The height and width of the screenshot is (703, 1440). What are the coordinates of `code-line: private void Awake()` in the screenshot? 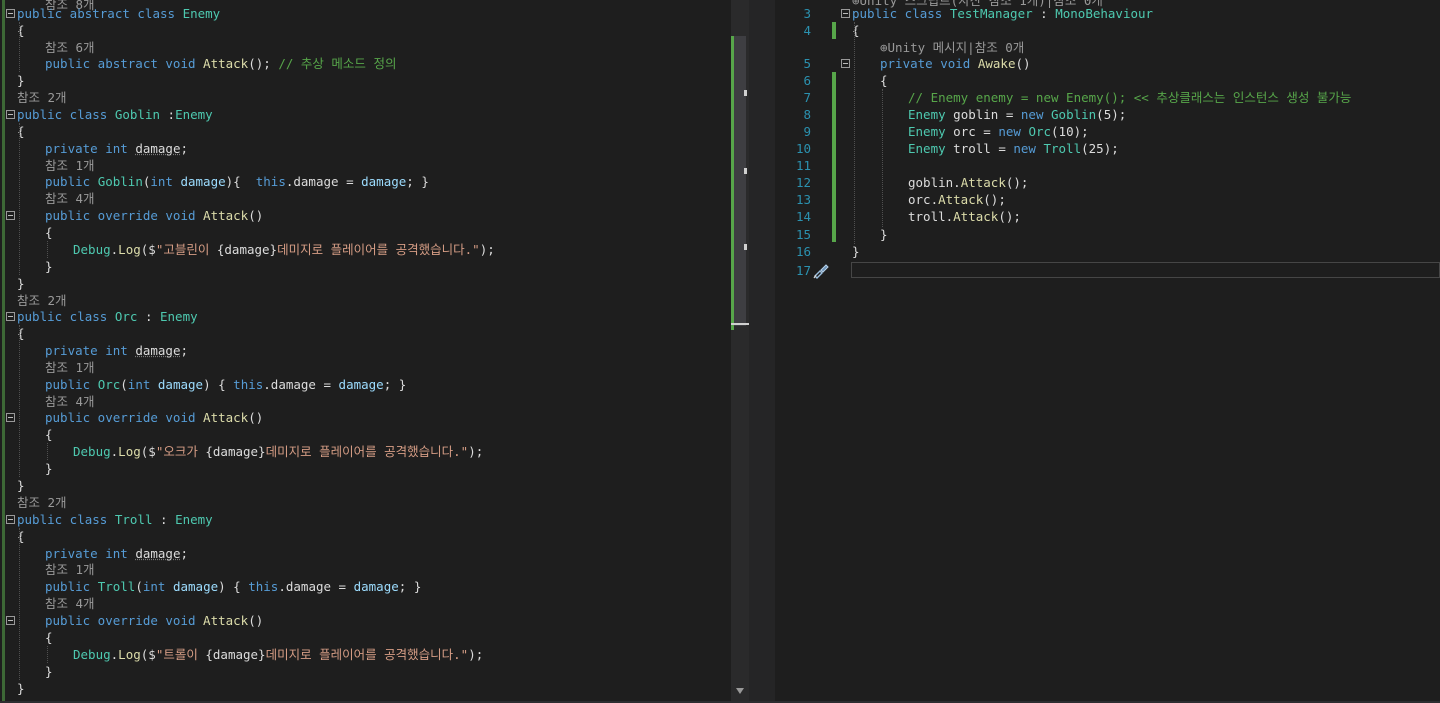 It's located at (955, 63).